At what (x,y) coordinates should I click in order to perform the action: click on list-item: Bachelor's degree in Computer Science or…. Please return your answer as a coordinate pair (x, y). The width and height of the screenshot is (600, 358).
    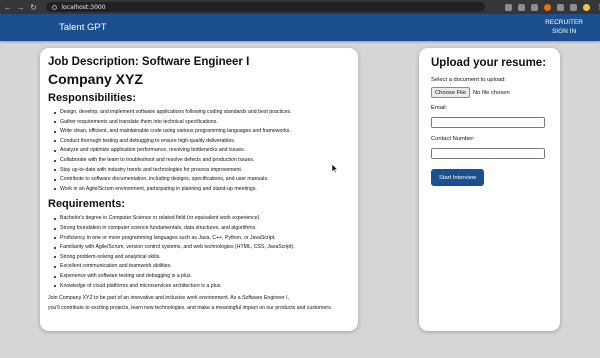
    Looking at the image, I should click on (202, 219).